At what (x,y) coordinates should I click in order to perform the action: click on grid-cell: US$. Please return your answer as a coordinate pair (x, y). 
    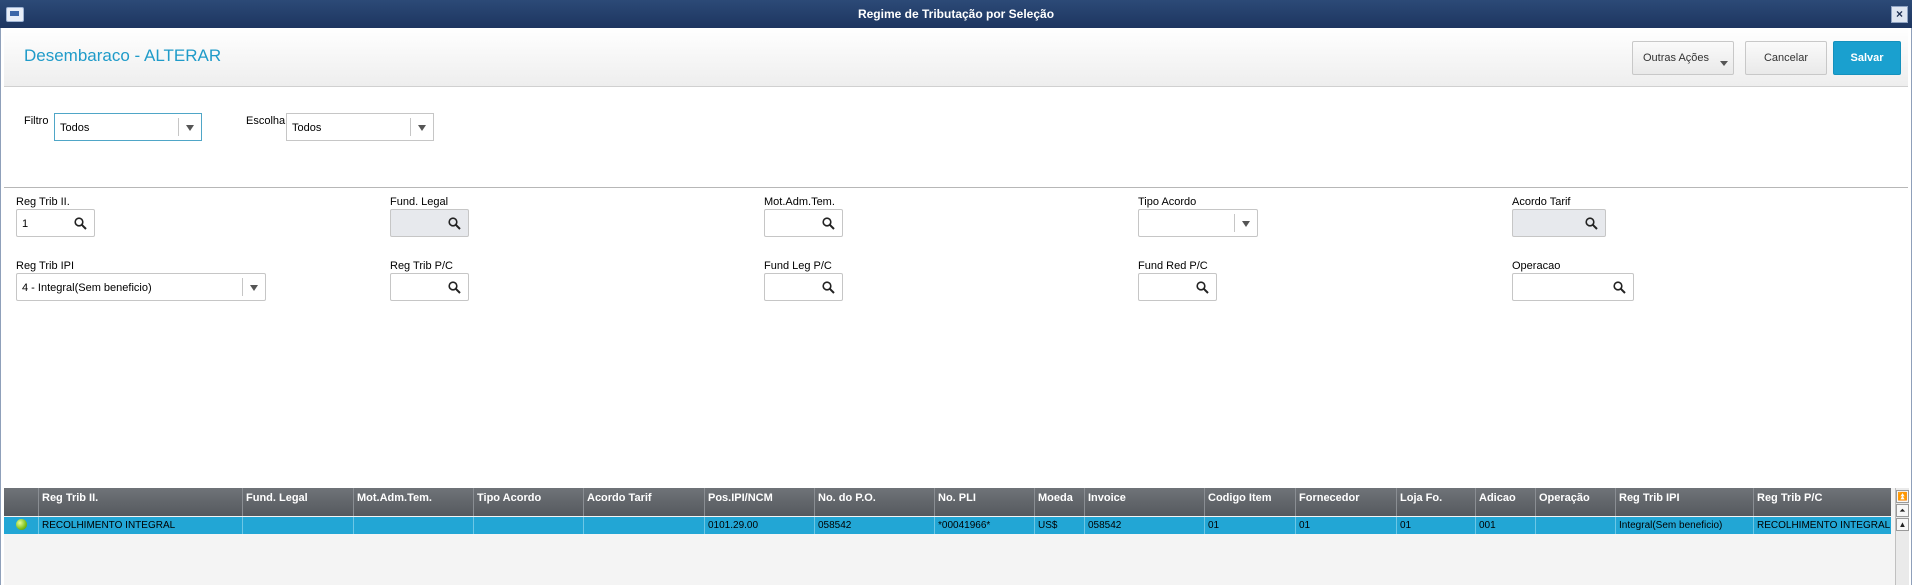
    Looking at the image, I should click on (1059, 525).